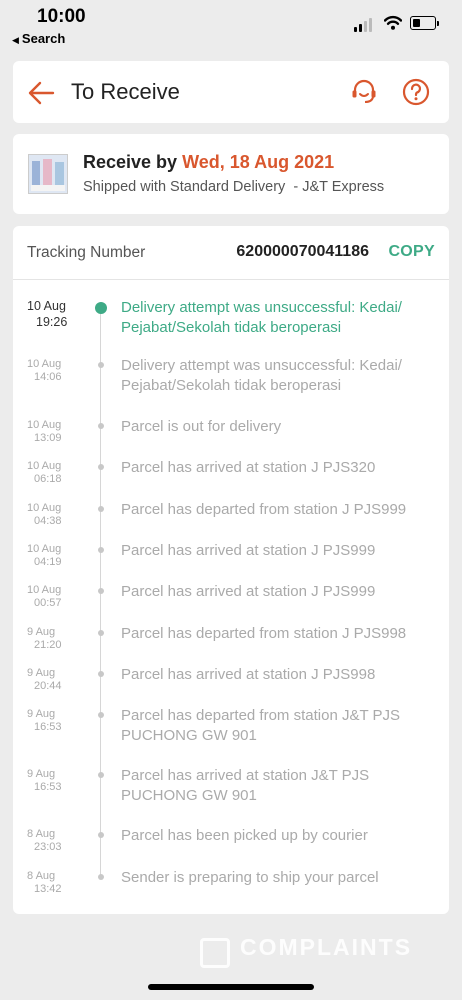 The width and height of the screenshot is (462, 1000). Describe the element at coordinates (125, 91) in the screenshot. I see `page-title: To Receive` at that location.